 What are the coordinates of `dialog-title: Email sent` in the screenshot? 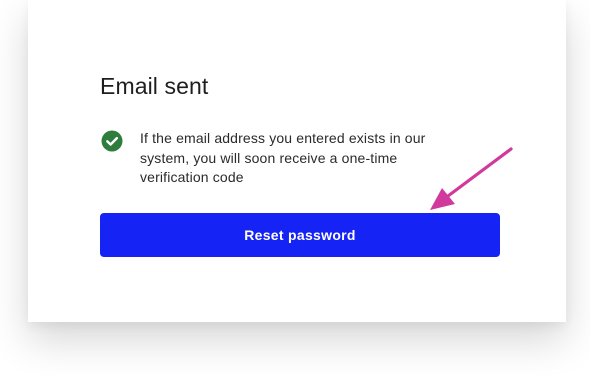 It's located at (154, 86).